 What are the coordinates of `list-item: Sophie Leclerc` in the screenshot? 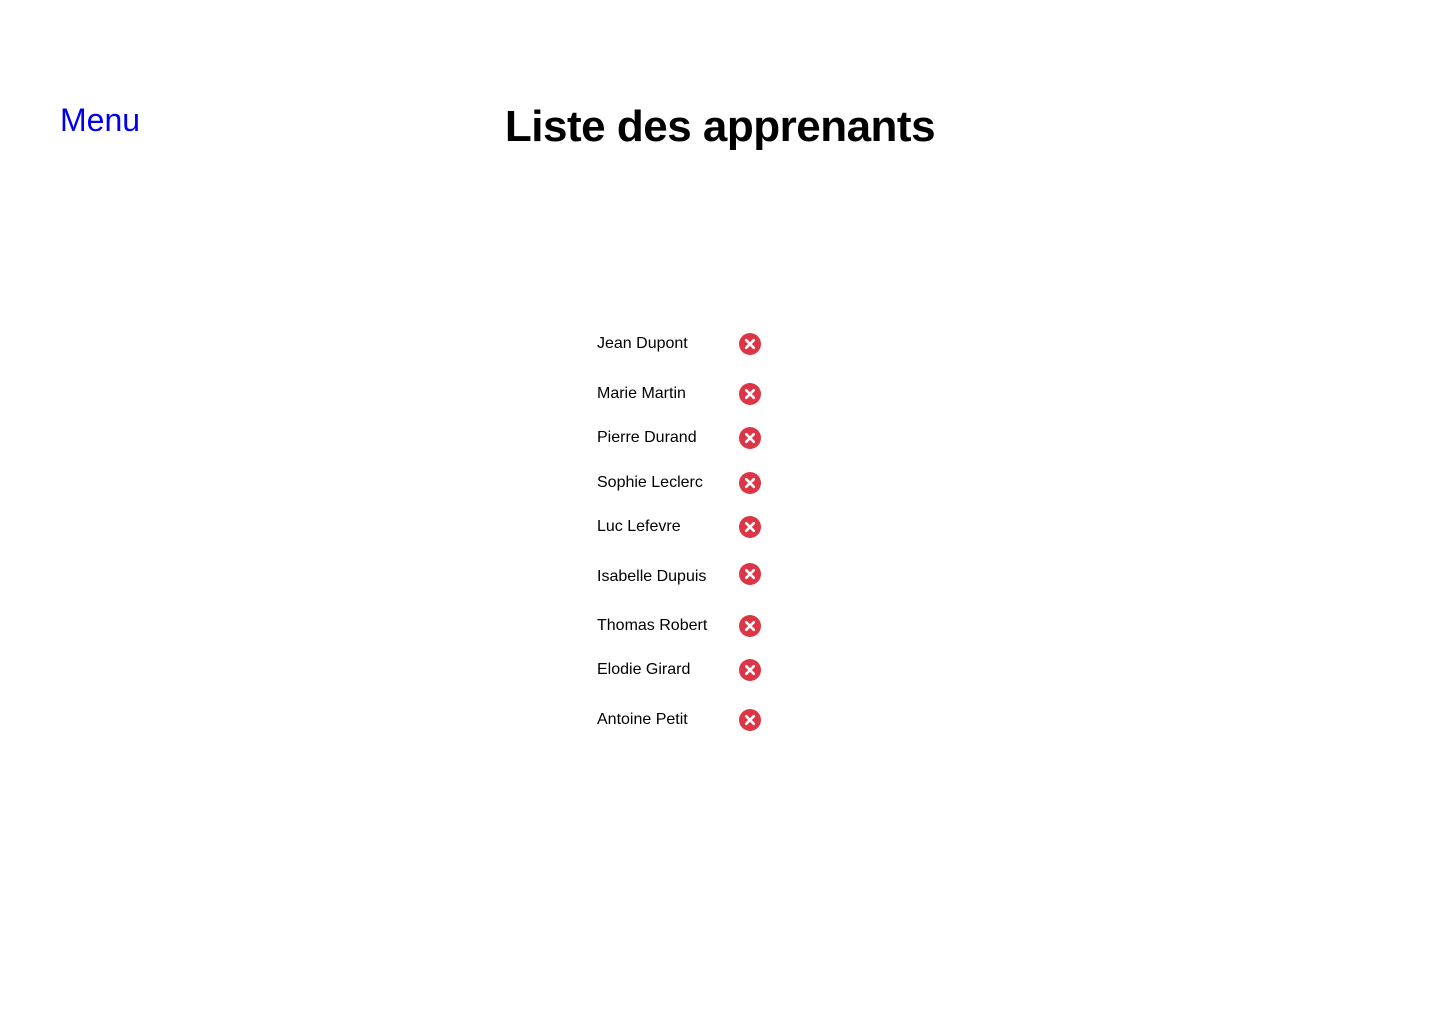 It's located at (682, 483).